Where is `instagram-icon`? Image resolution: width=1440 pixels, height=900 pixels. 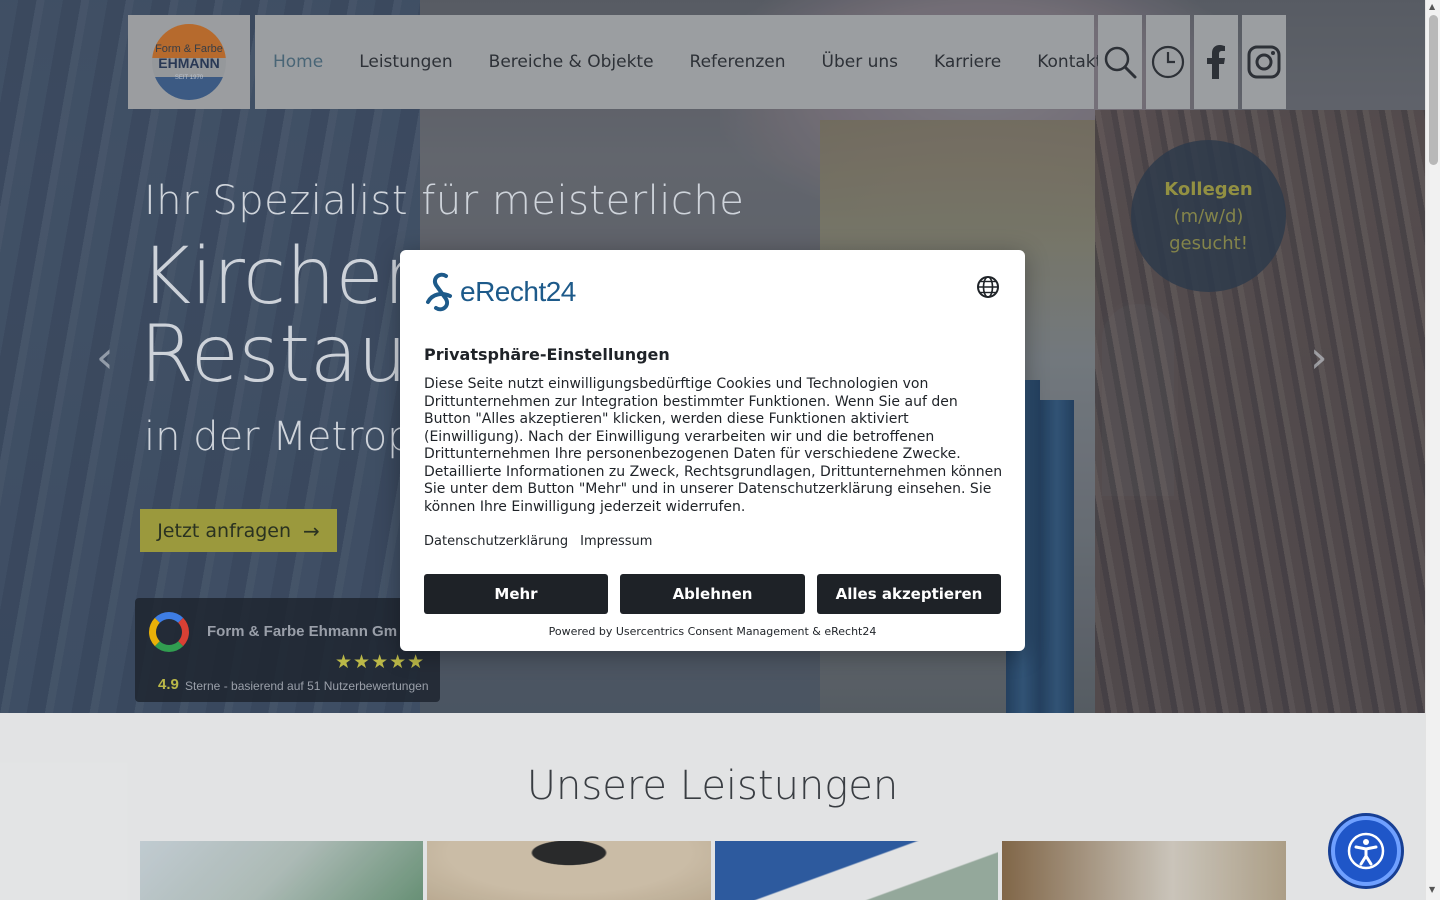 instagram-icon is located at coordinates (1264, 62).